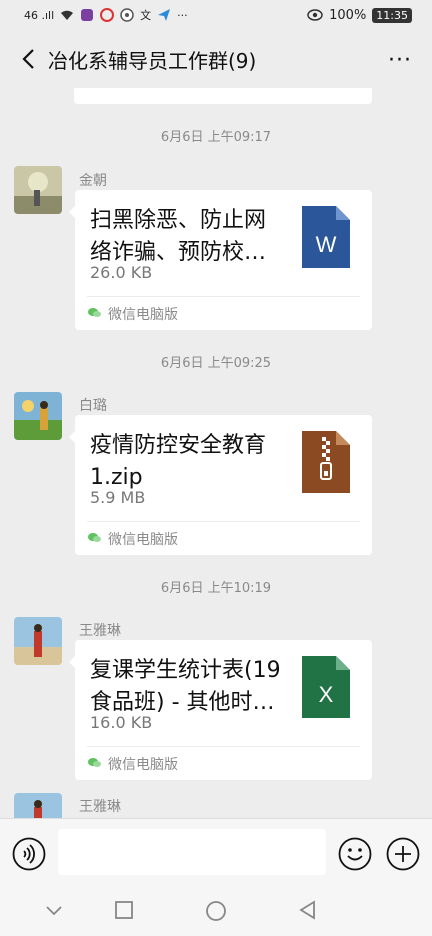 This screenshot has height=936, width=432. Describe the element at coordinates (392, 15) in the screenshot. I see `battery-icon: 11:35` at that location.